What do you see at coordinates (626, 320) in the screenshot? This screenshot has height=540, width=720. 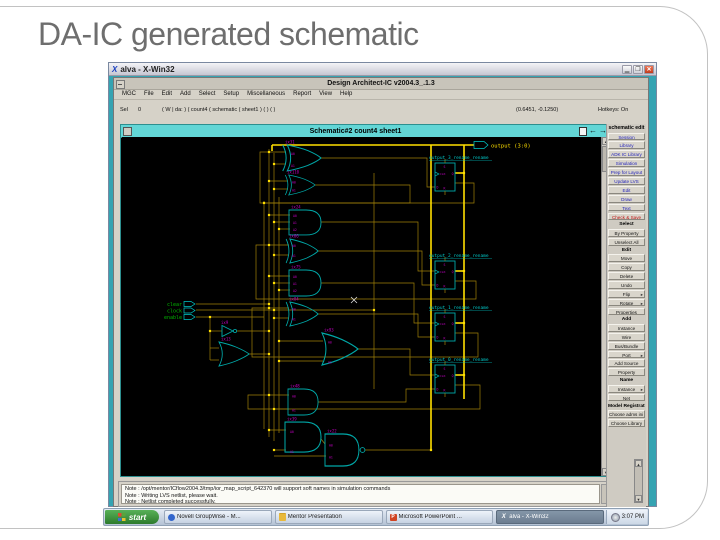 I see `palette-add: Add` at bounding box center [626, 320].